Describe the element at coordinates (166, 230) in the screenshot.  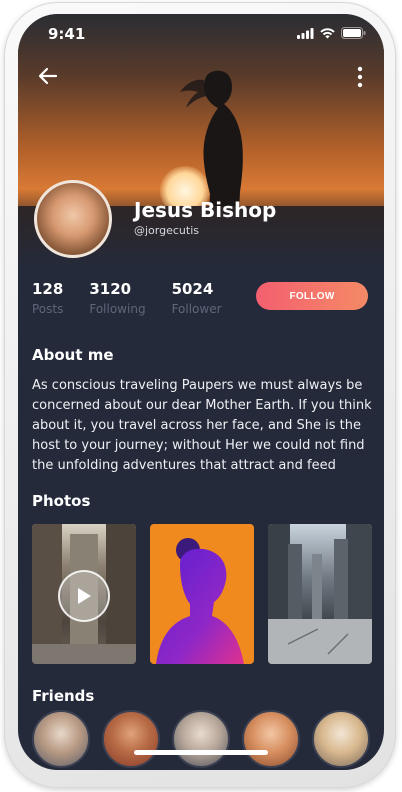
I see `profile-handle: @jorgecutis` at that location.